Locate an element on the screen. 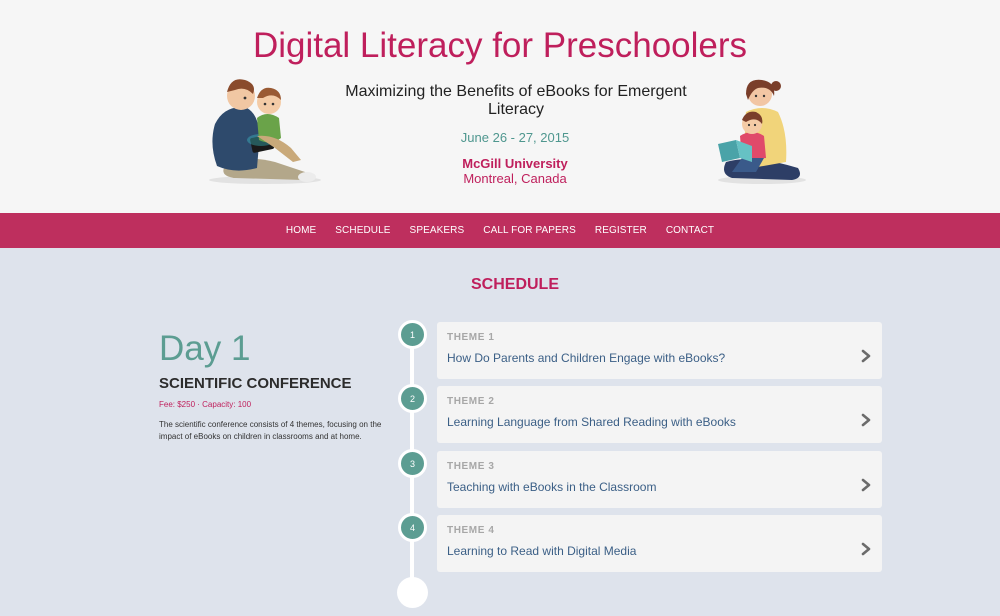 Image resolution: width=1000 pixels, height=616 pixels. nav-call-for-papers: CALL FOR PAPERS is located at coordinates (529, 230).